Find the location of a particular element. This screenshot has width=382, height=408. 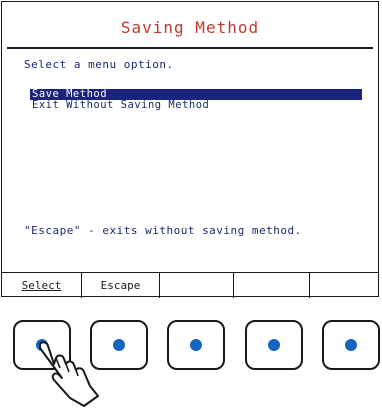

softkey-bar: Select Escape is located at coordinates (190, 285).